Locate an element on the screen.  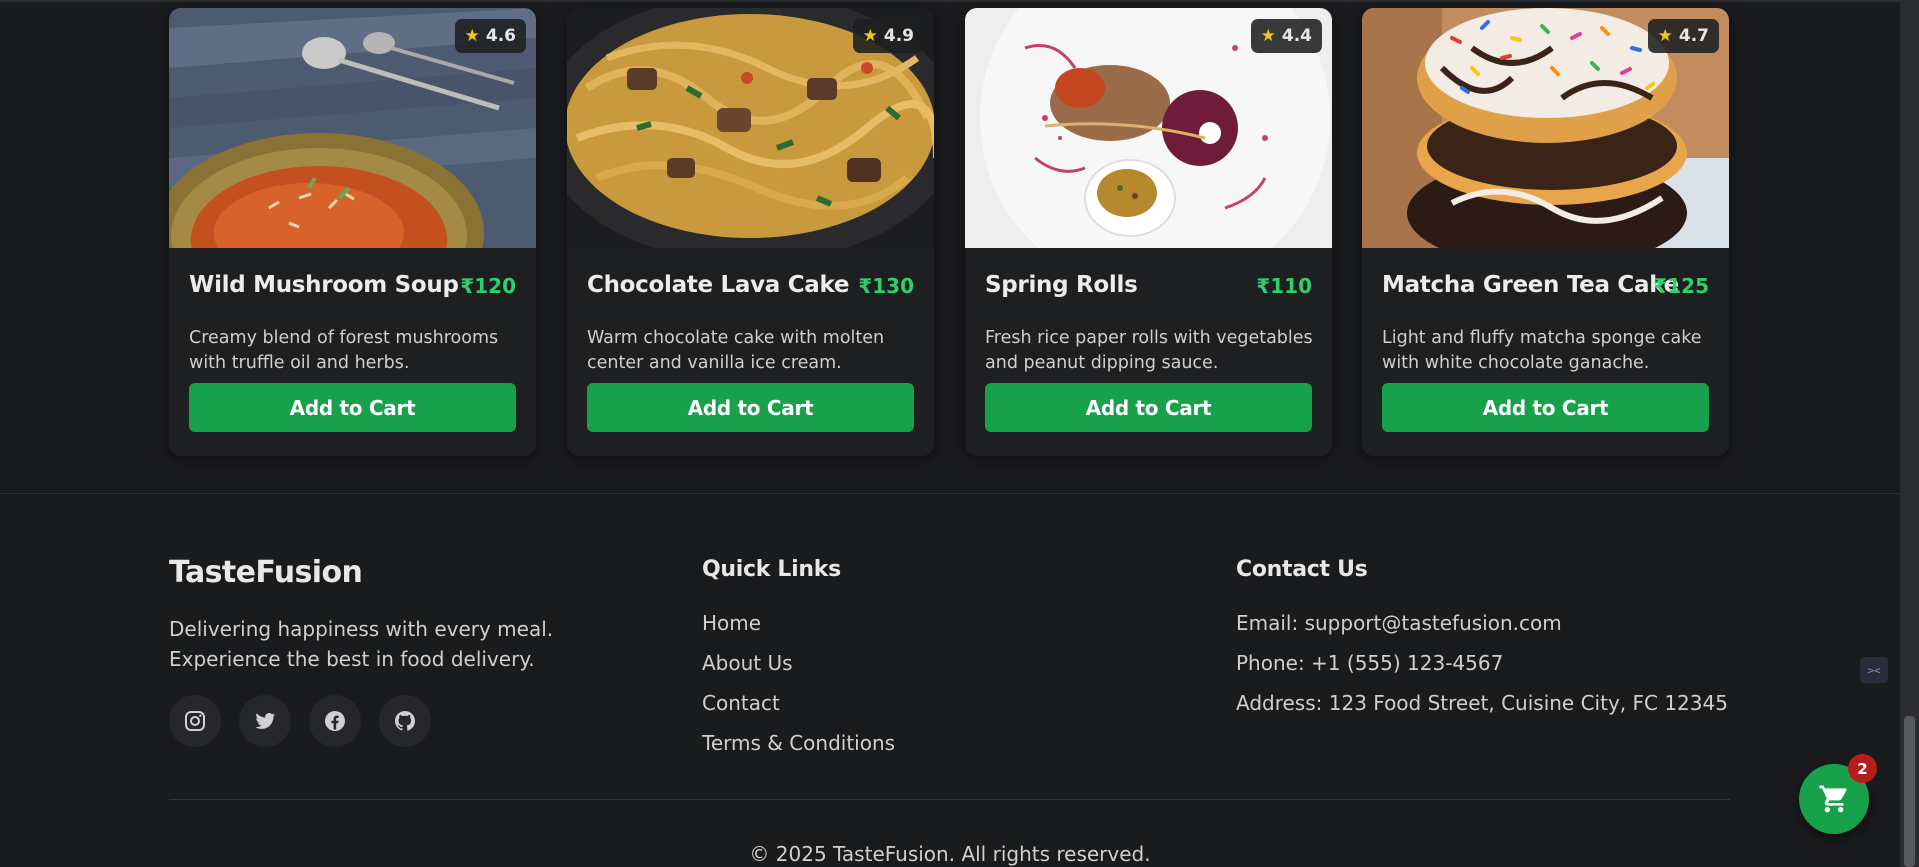
cart-count-badge: 2 is located at coordinates (1862, 768).